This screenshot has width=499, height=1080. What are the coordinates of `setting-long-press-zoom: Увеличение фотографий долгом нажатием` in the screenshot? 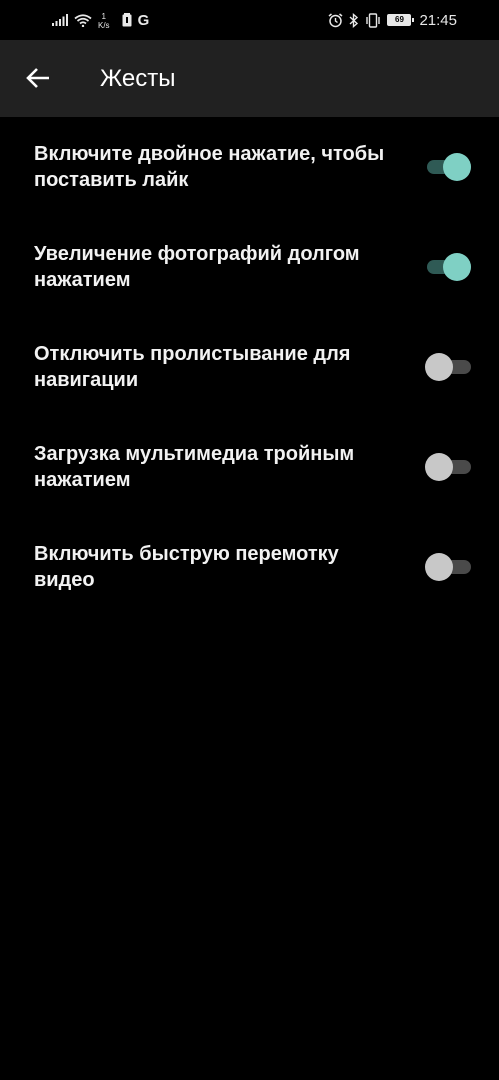 It's located at (249, 267).